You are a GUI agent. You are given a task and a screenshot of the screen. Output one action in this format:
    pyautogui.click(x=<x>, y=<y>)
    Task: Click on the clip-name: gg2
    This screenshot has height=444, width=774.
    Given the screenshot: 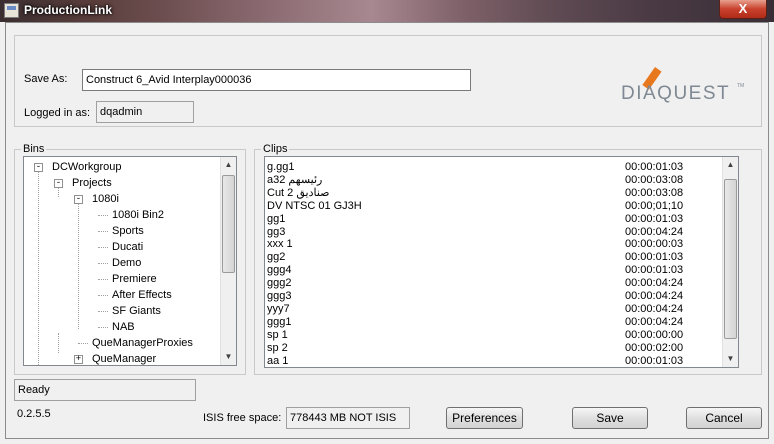 What is the action you would take?
    pyautogui.click(x=276, y=257)
    